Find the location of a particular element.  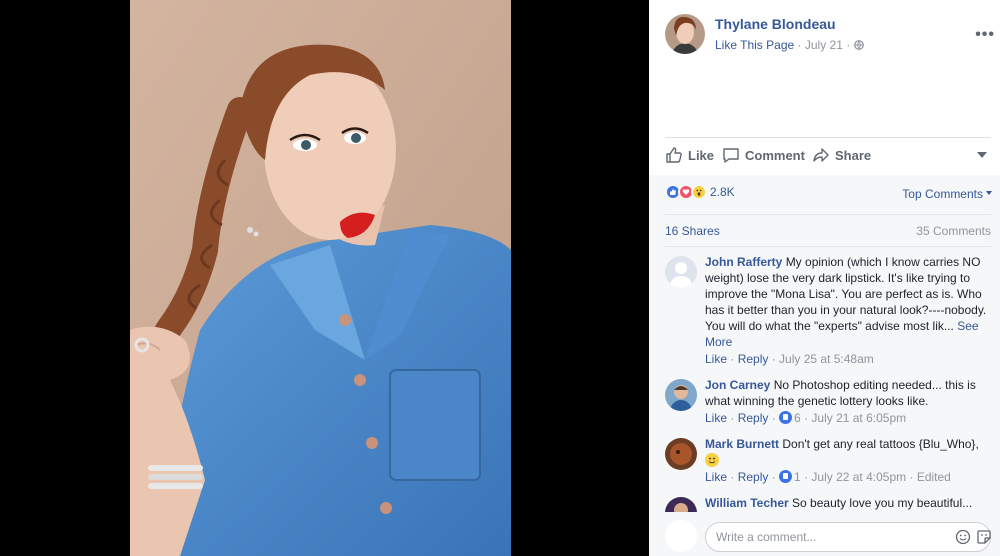

comment-input is located at coordinates (848, 537).